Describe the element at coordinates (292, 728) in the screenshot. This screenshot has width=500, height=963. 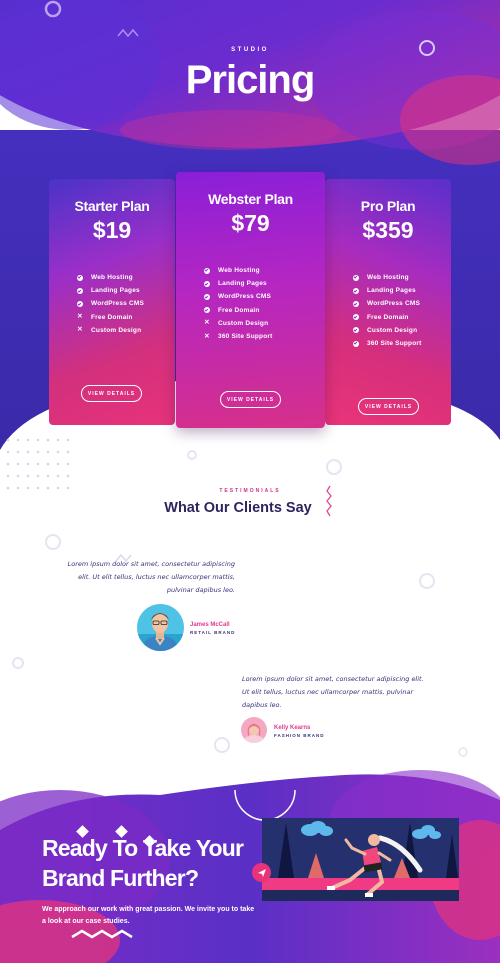
I see `author-name: Kelly Kearns` at that location.